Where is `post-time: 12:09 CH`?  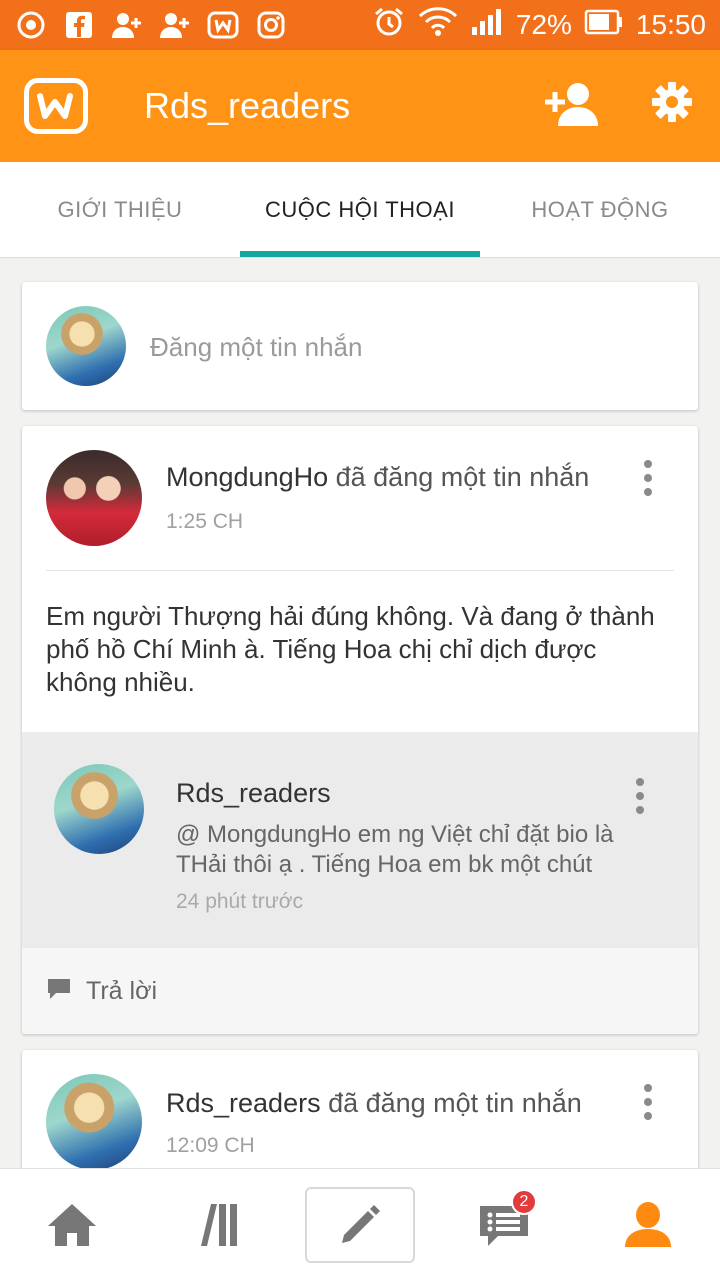 post-time: 12:09 CH is located at coordinates (210, 1145).